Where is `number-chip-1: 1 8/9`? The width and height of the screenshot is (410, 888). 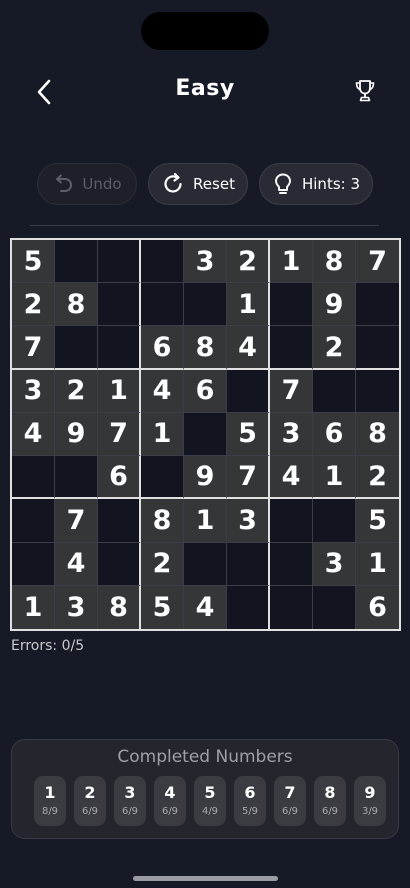 number-chip-1: 1 8/9 is located at coordinates (50, 801).